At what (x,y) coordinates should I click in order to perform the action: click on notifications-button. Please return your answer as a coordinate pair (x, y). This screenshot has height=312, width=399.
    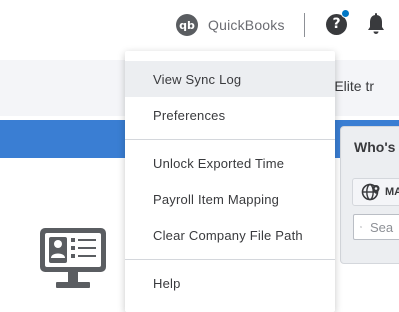
    Looking at the image, I should click on (376, 24).